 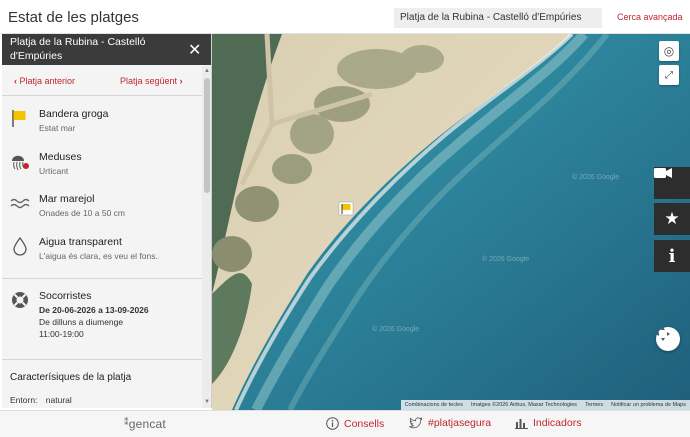 I want to click on twitter-link: #platjasegura, so click(x=450, y=423).